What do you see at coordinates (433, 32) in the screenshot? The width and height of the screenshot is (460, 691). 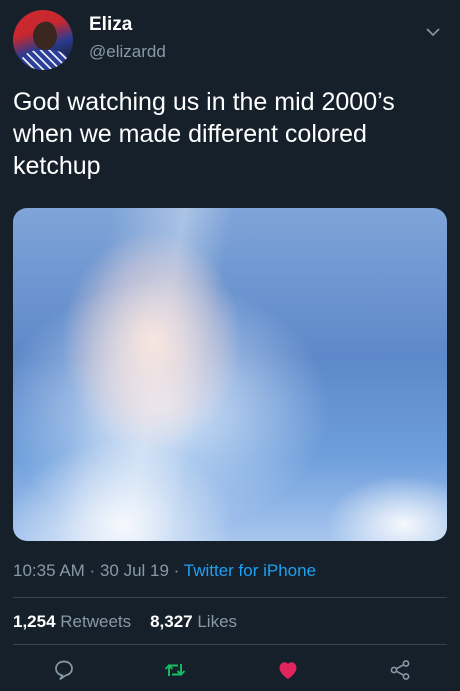 I see `chevron-down-icon` at bounding box center [433, 32].